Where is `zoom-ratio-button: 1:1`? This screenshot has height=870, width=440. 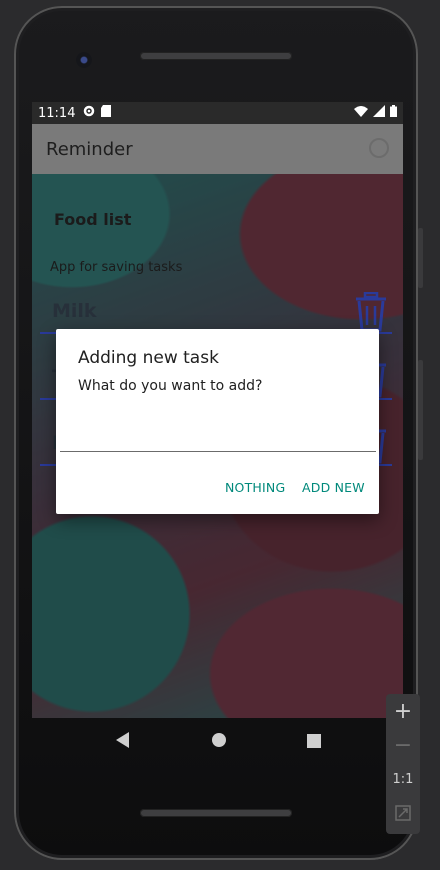
zoom-ratio-button: 1:1 is located at coordinates (403, 779).